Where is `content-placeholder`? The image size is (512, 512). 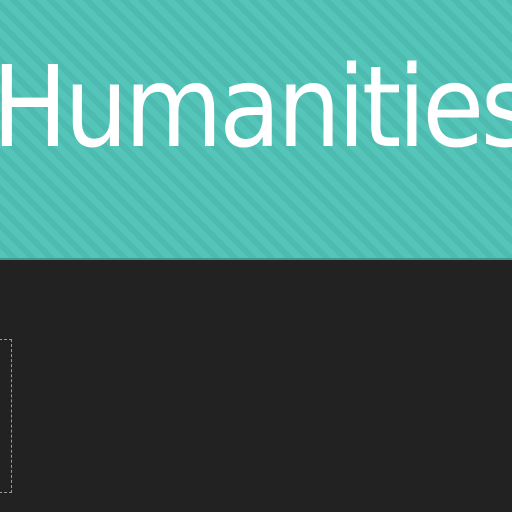 content-placeholder is located at coordinates (6, 416).